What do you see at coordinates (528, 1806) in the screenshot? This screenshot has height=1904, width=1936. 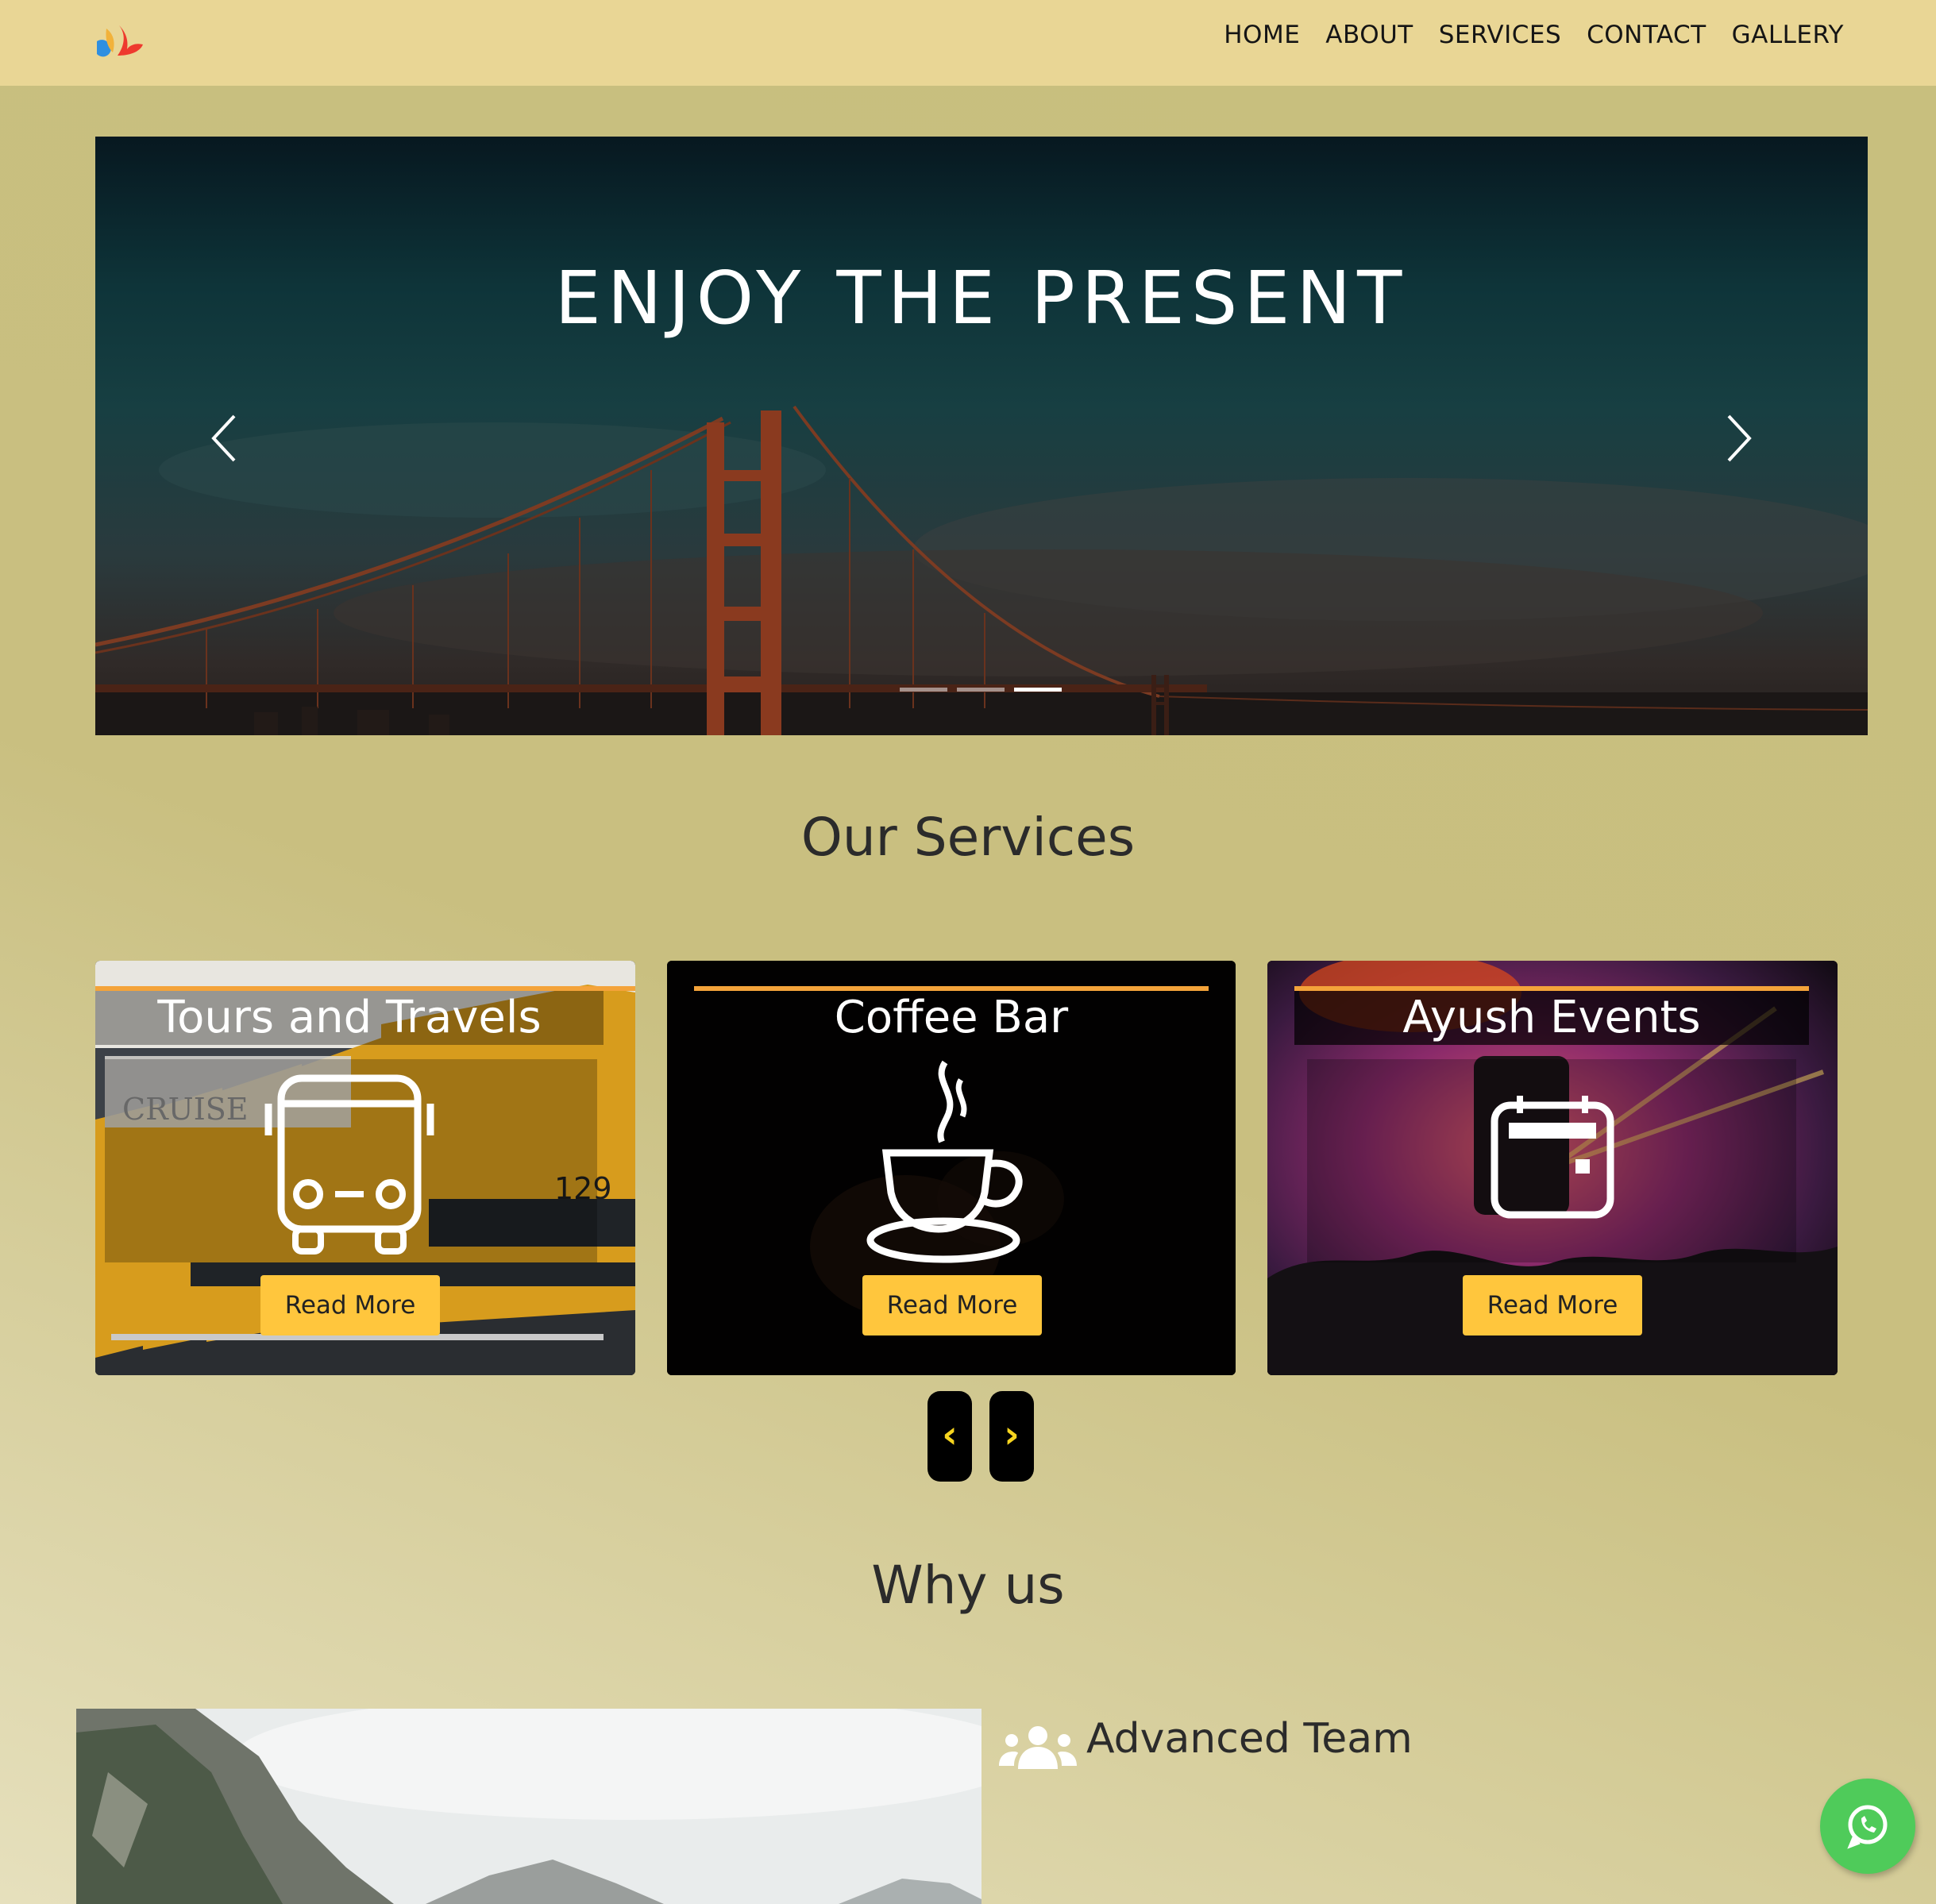 I see `mountain-image` at bounding box center [528, 1806].